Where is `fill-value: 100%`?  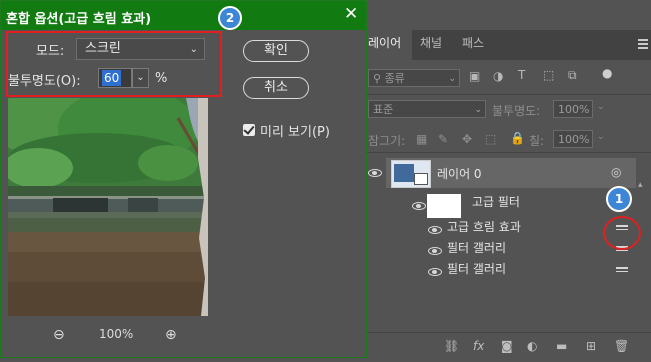
fill-value: 100% is located at coordinates (574, 139).